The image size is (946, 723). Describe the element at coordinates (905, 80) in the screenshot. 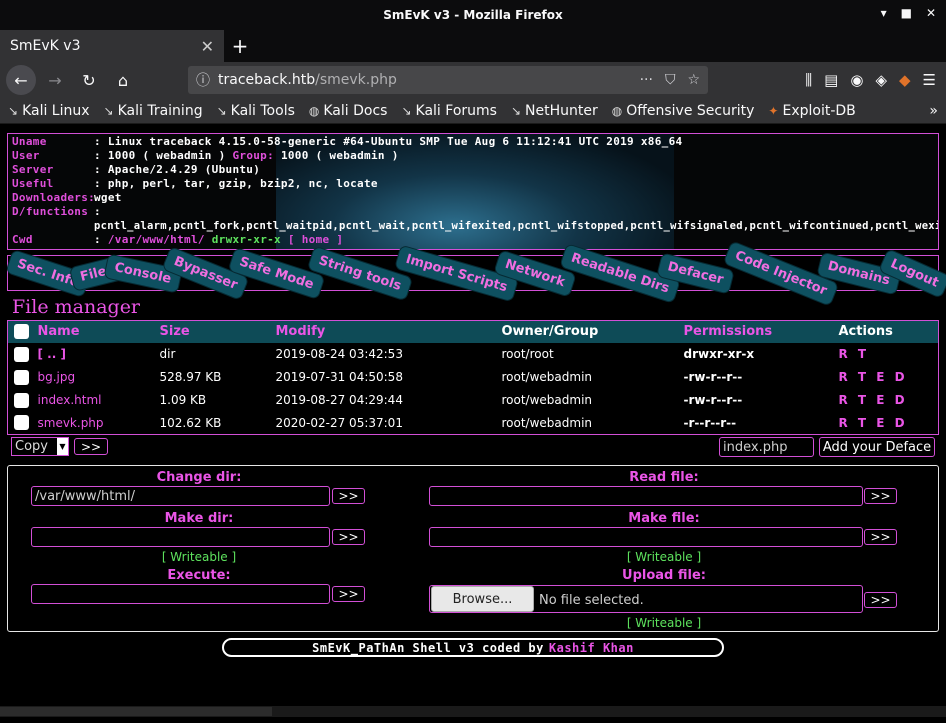

I see `foxyproxy-icon: ◆` at that location.